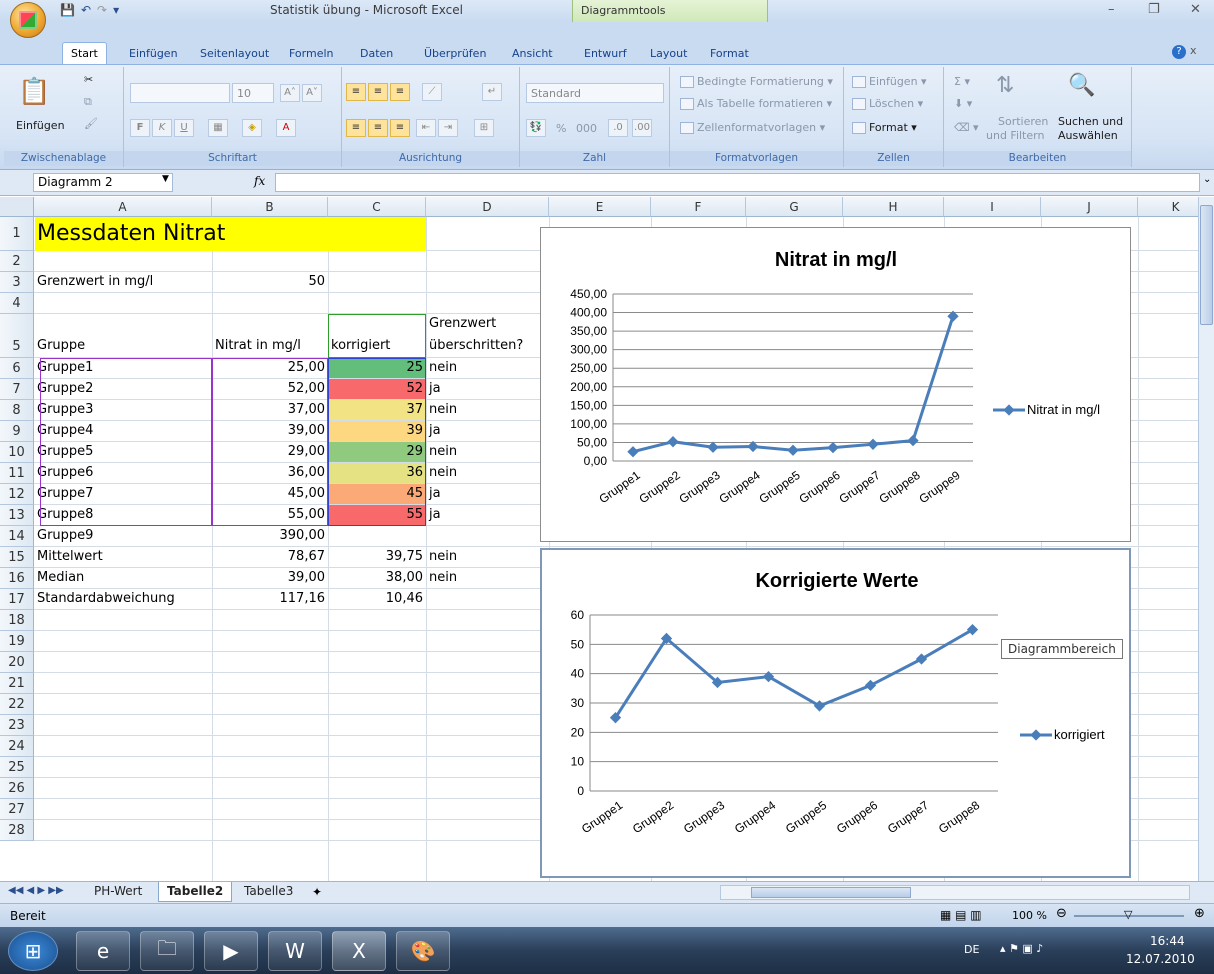 This screenshot has width=1214, height=974. What do you see at coordinates (123, 347) in the screenshot?
I see `header-gruppe: Gruppe` at bounding box center [123, 347].